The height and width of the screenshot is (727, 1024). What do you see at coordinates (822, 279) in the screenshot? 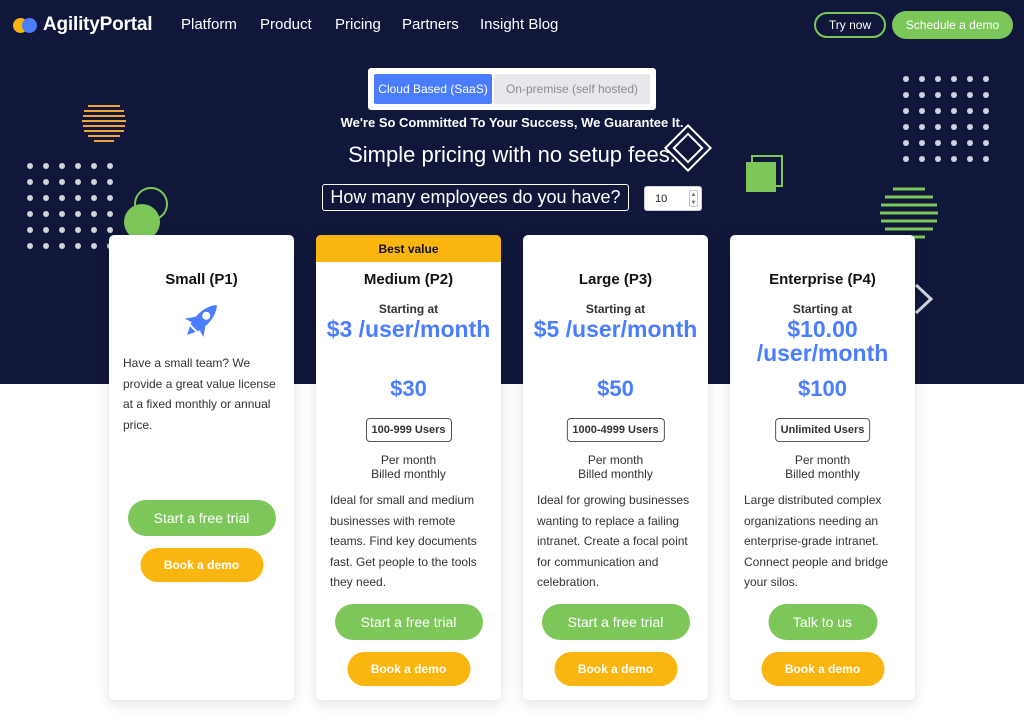
I see `plan-title: Enterprise (P4)` at bounding box center [822, 279].